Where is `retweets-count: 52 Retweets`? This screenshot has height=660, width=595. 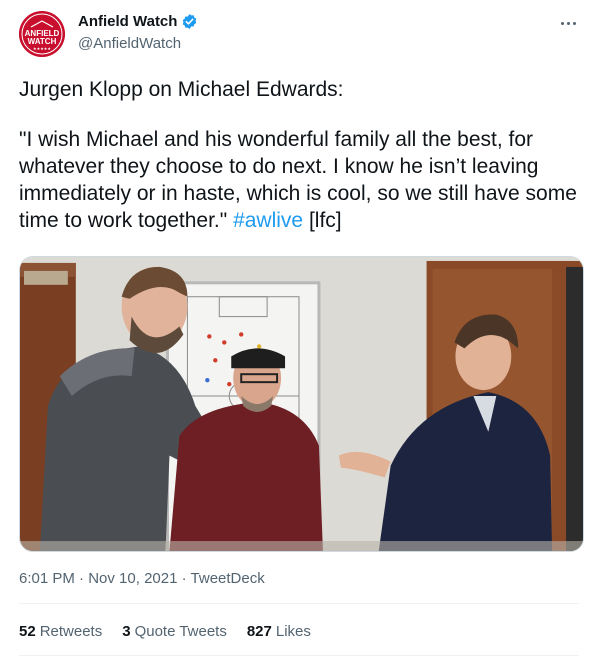
retweets-count: 52 Retweets is located at coordinates (60, 631).